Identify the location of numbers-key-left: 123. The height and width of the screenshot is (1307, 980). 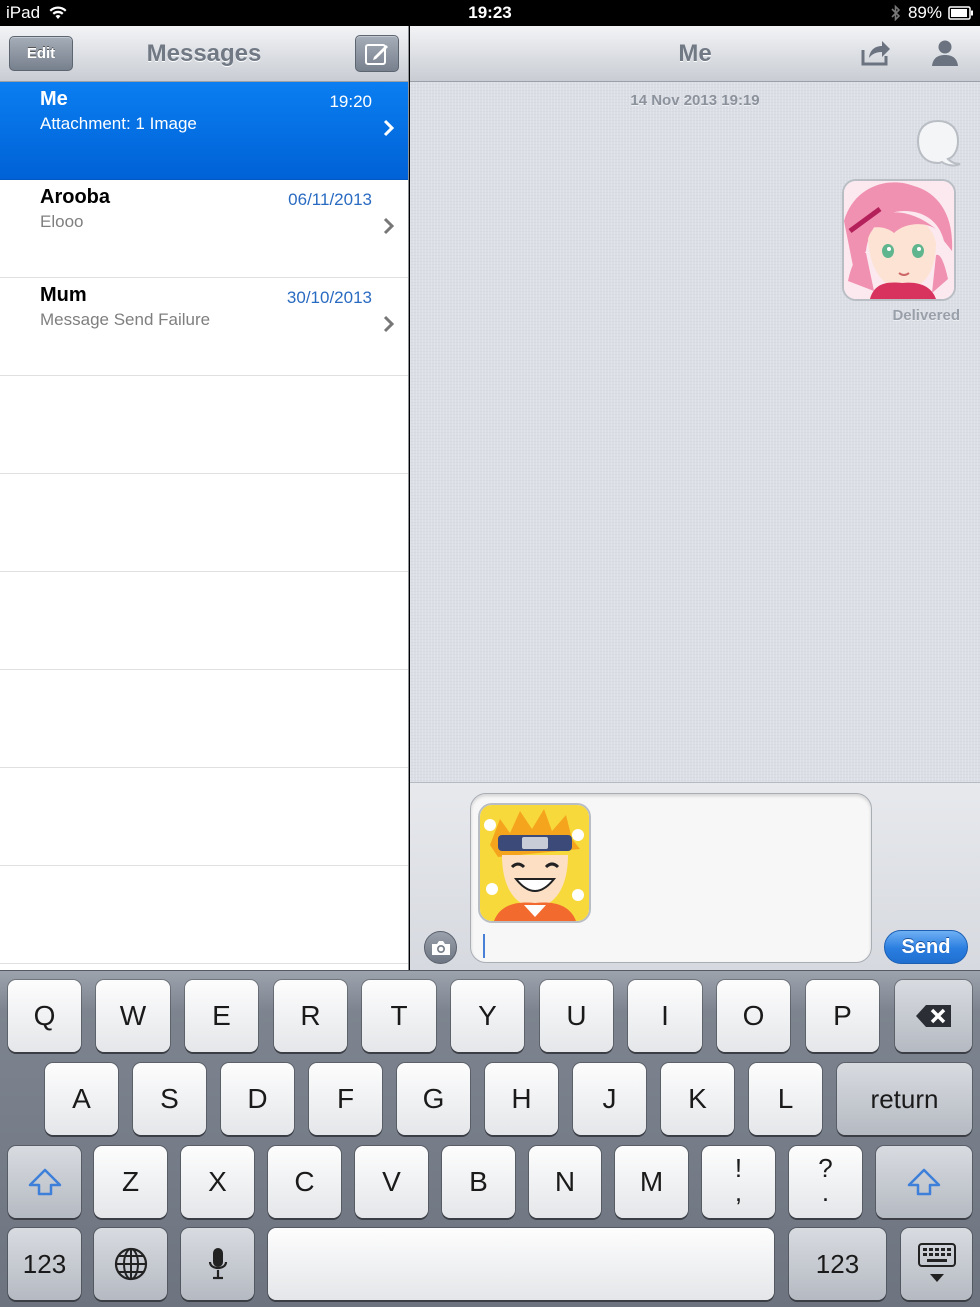
(44, 1264).